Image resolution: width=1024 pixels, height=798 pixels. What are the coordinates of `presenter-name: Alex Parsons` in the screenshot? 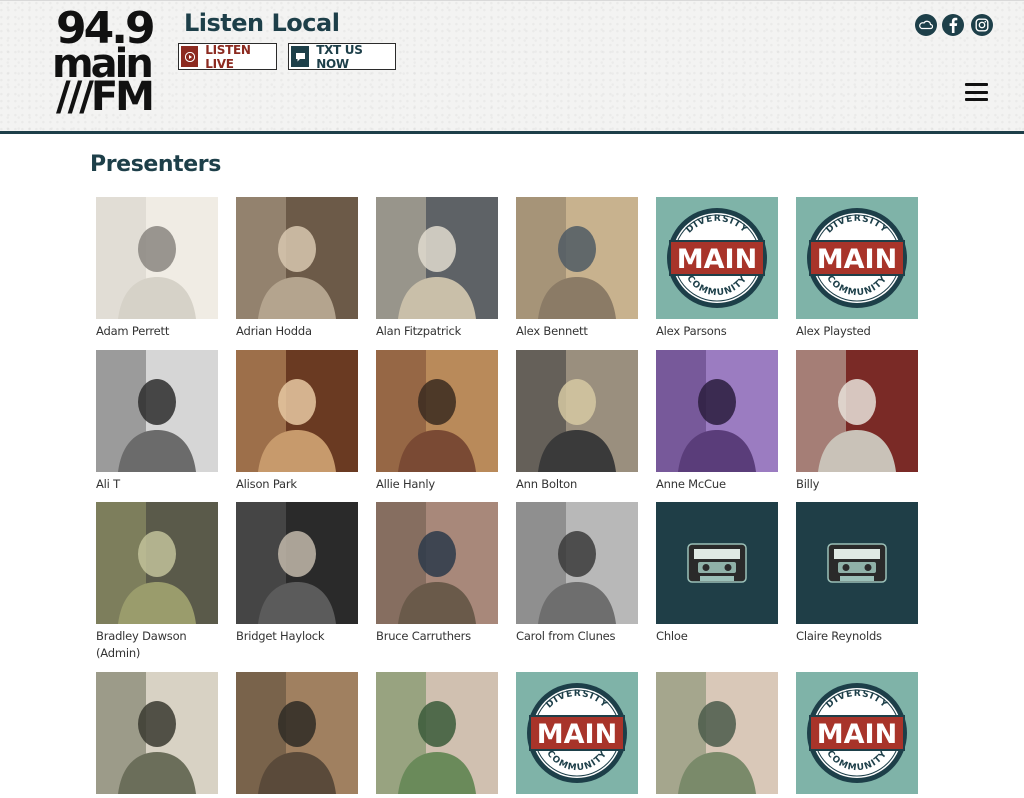 It's located at (717, 331).